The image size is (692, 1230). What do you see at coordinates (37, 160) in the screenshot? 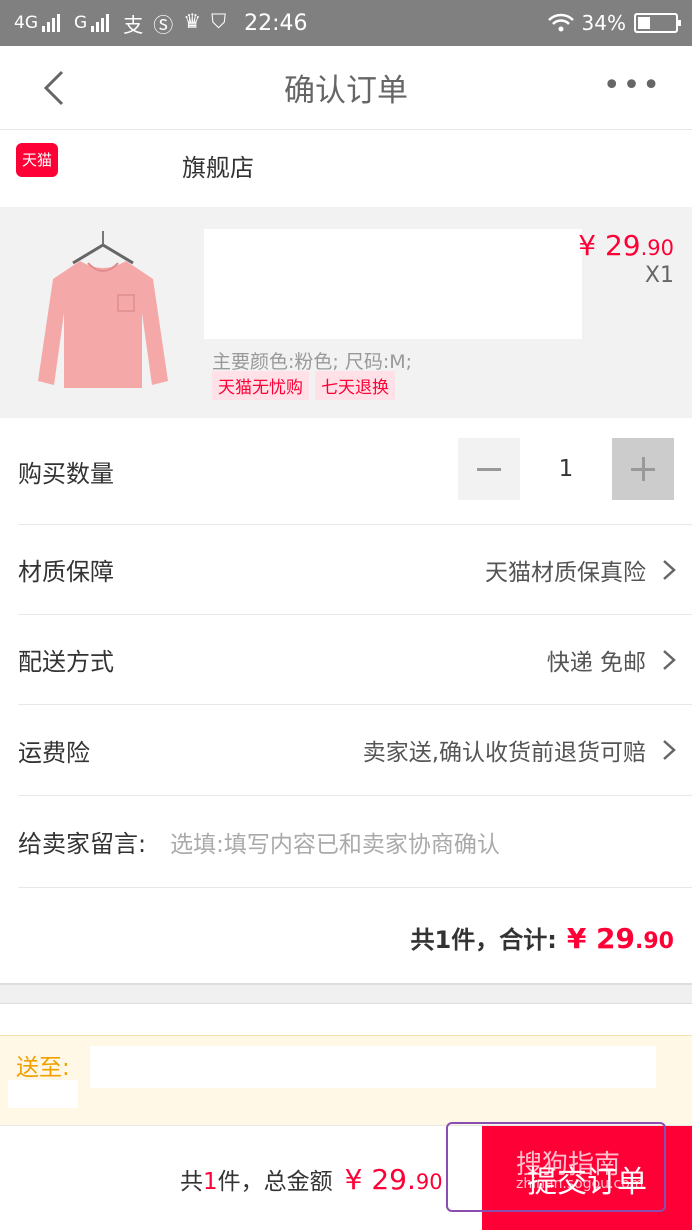
I see `tmall-logo-icon: 天猫` at bounding box center [37, 160].